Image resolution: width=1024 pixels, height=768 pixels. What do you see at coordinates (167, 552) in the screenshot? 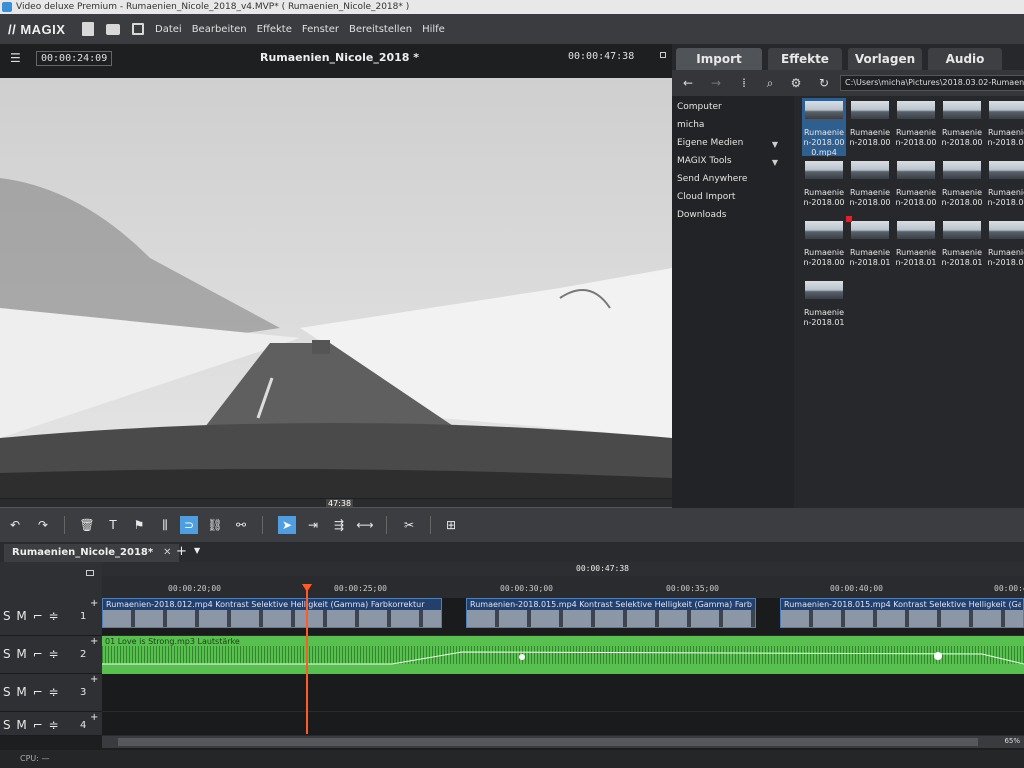
I see `close-icon: ✕` at bounding box center [167, 552].